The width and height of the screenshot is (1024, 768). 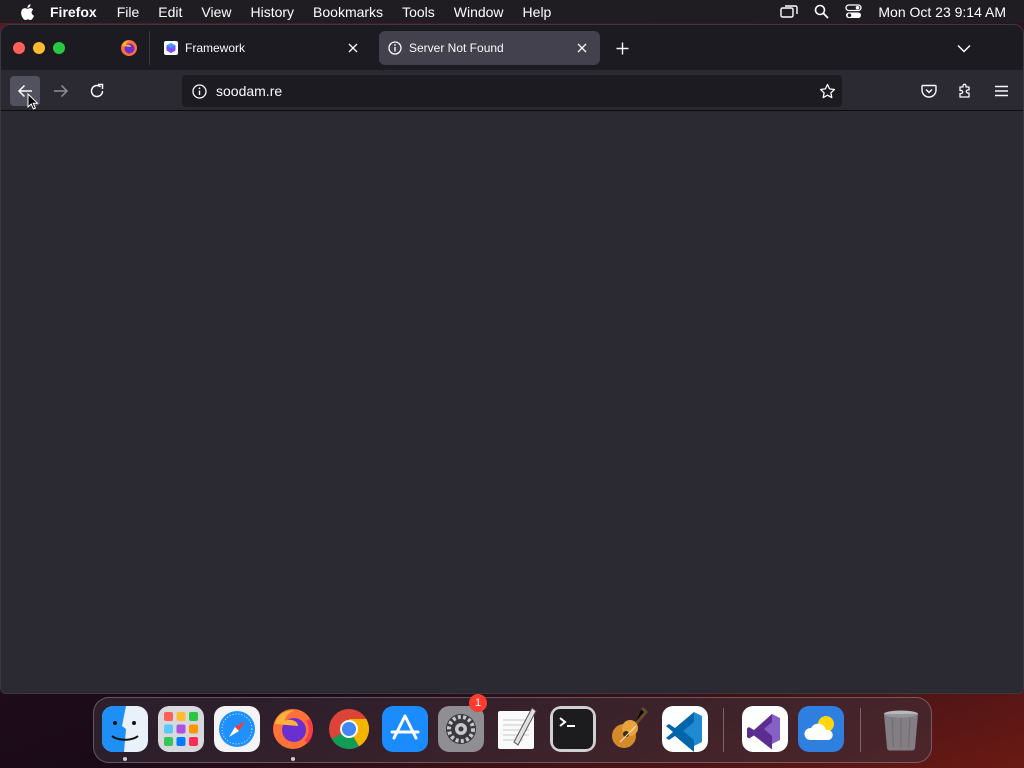 I want to click on tab-separator, so click(x=149, y=48).